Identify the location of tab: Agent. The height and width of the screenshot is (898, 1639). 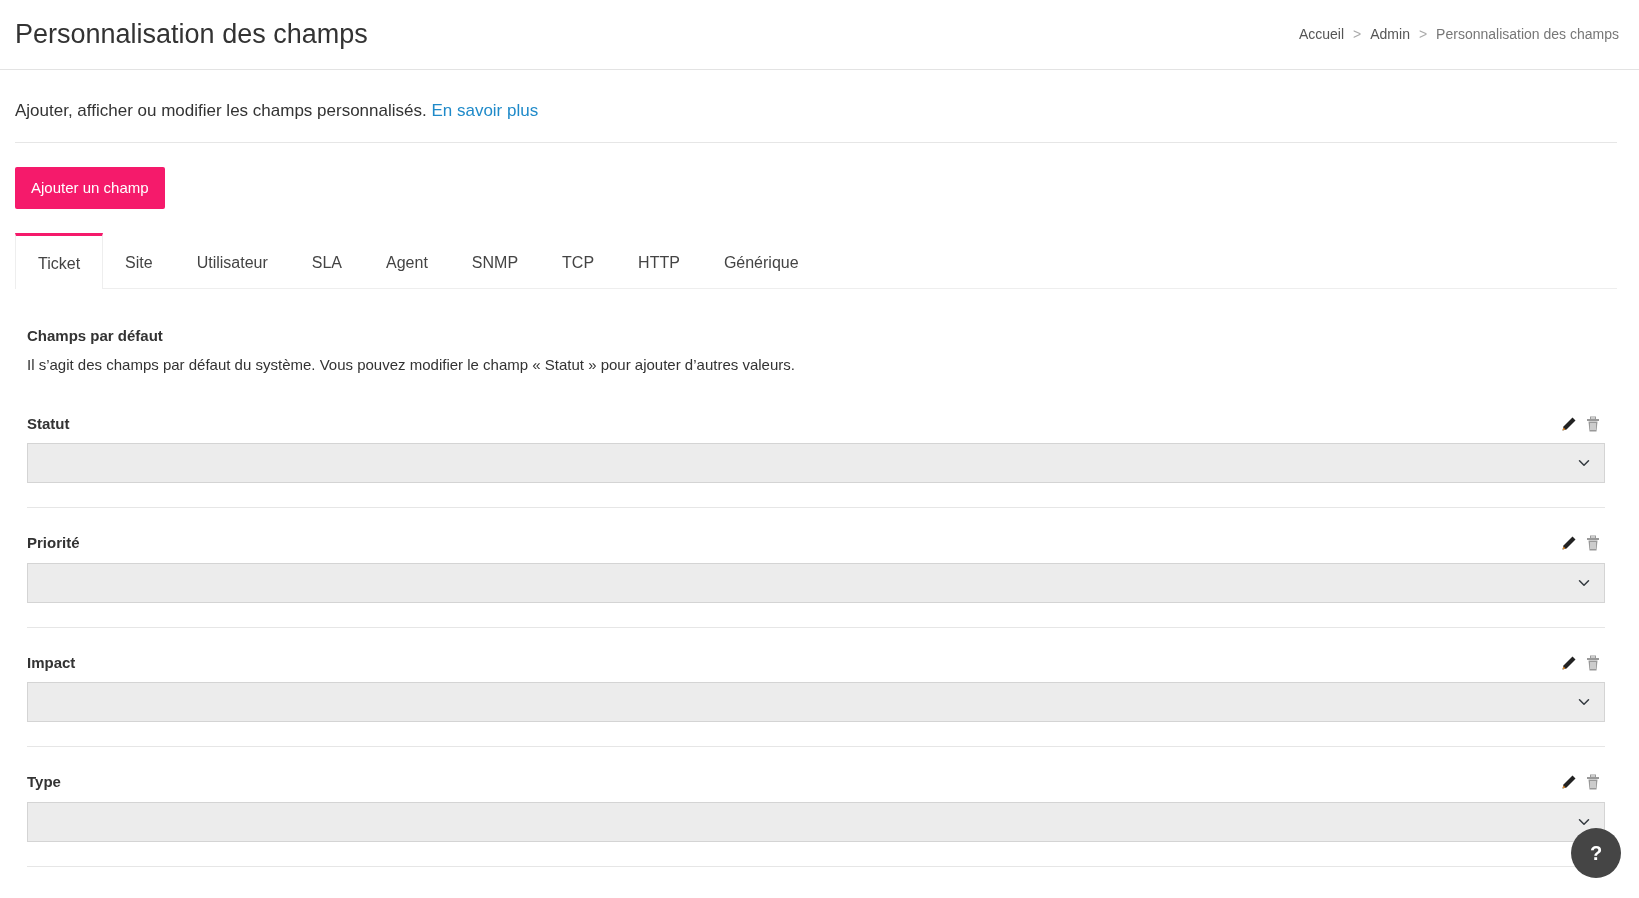
(407, 260).